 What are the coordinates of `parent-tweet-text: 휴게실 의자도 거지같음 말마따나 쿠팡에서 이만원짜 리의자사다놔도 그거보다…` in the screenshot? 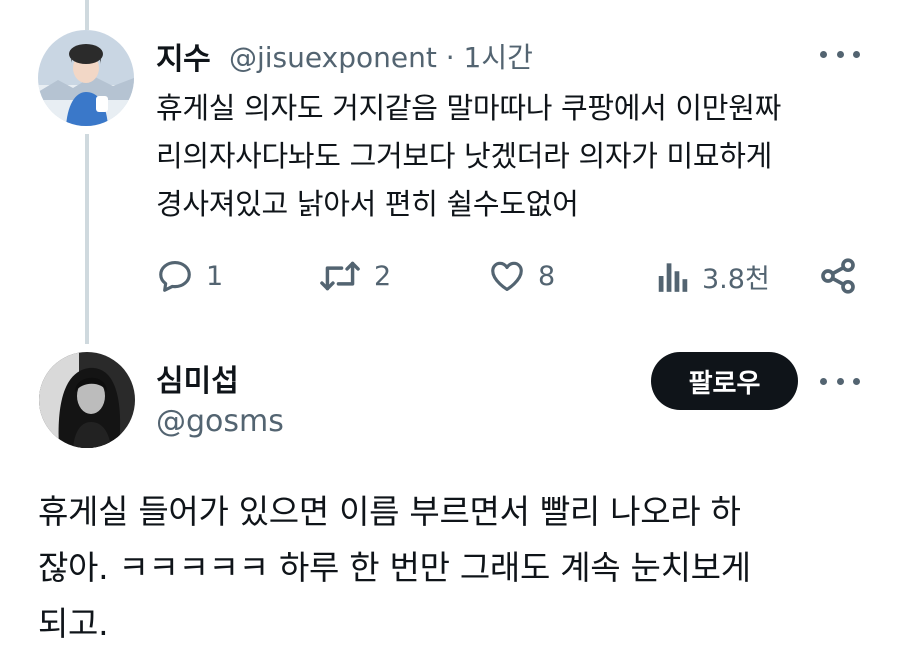 It's located at (468, 156).